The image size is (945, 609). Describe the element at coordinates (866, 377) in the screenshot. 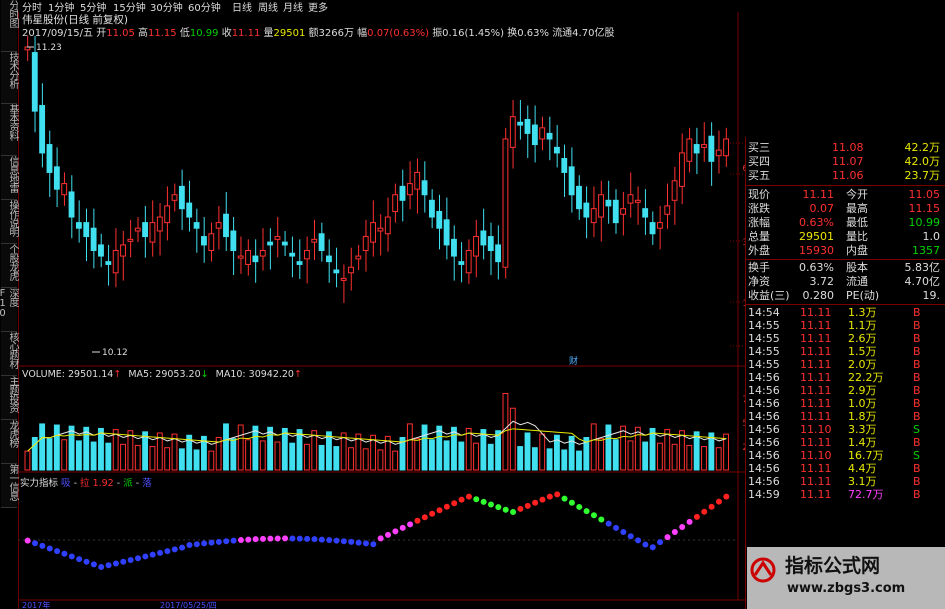

I see `tick-volume: 22.2万` at that location.